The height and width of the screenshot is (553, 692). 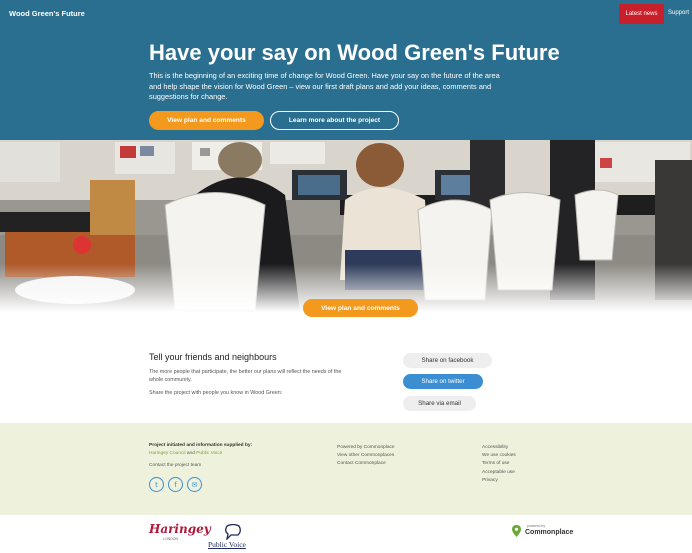 I want to click on public-voice-link: Public Voice, so click(x=209, y=453).